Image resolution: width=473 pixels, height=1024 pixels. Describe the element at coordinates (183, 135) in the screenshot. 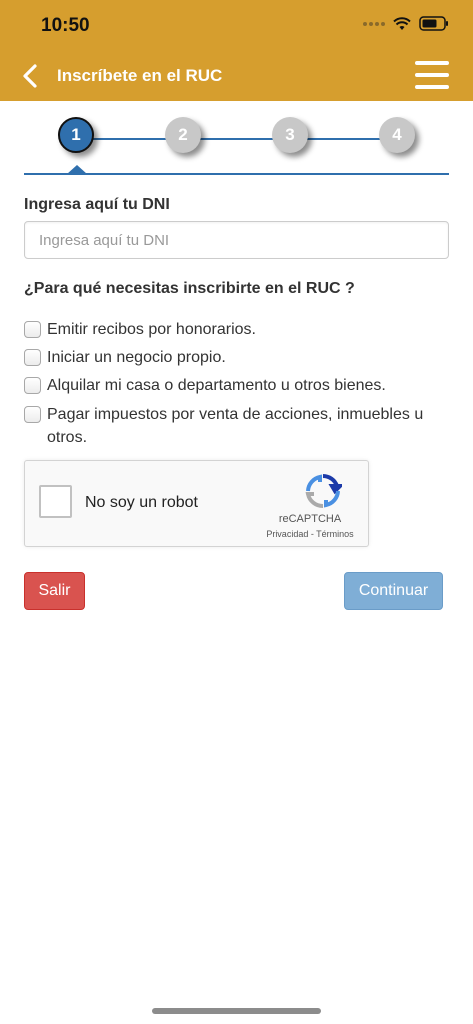

I see `step-2: 2` at that location.